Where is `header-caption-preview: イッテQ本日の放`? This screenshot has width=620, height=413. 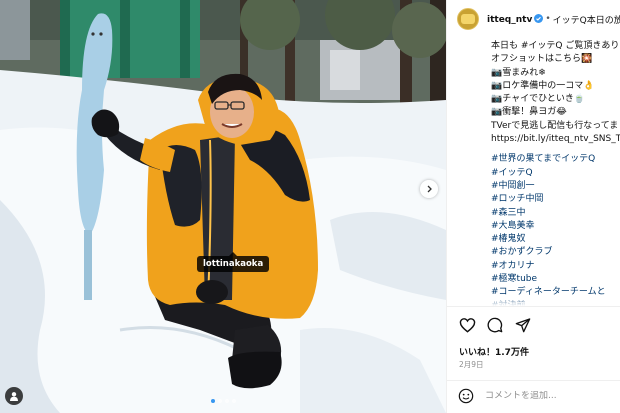 header-caption-preview: イッテQ本日の放 is located at coordinates (586, 20).